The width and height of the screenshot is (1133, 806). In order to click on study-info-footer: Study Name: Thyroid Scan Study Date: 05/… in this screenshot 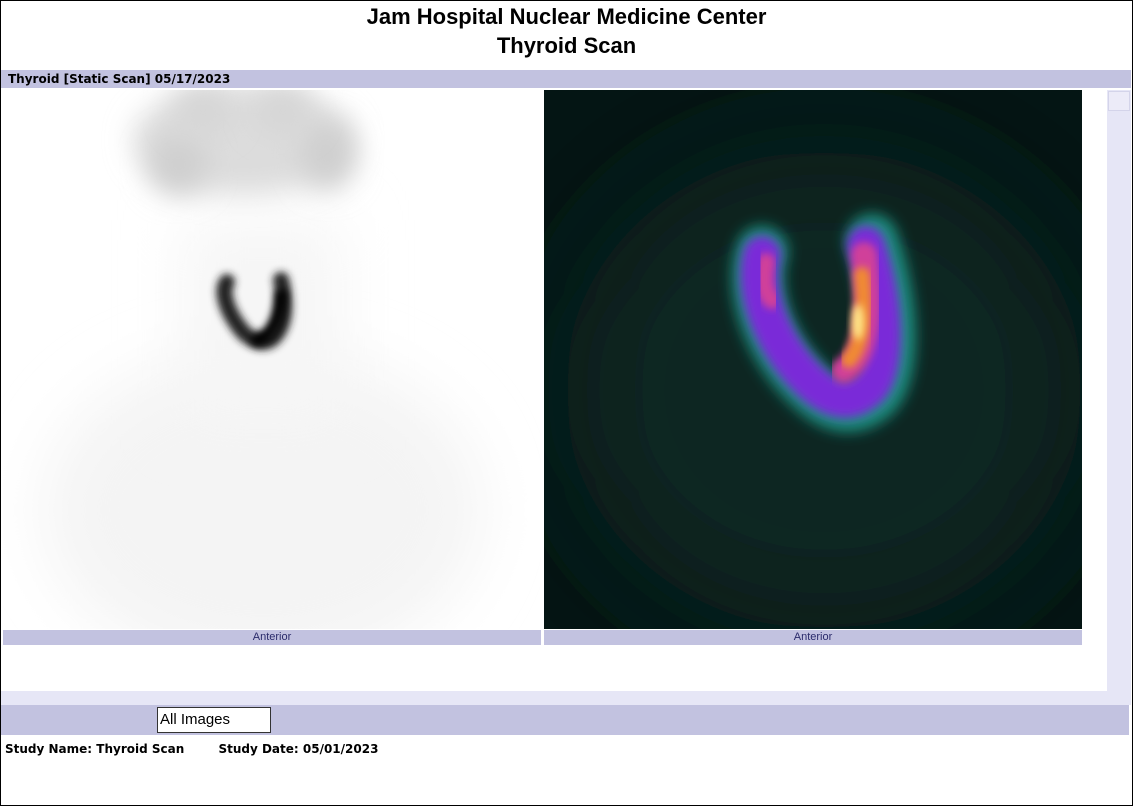, I will do `click(206, 749)`.